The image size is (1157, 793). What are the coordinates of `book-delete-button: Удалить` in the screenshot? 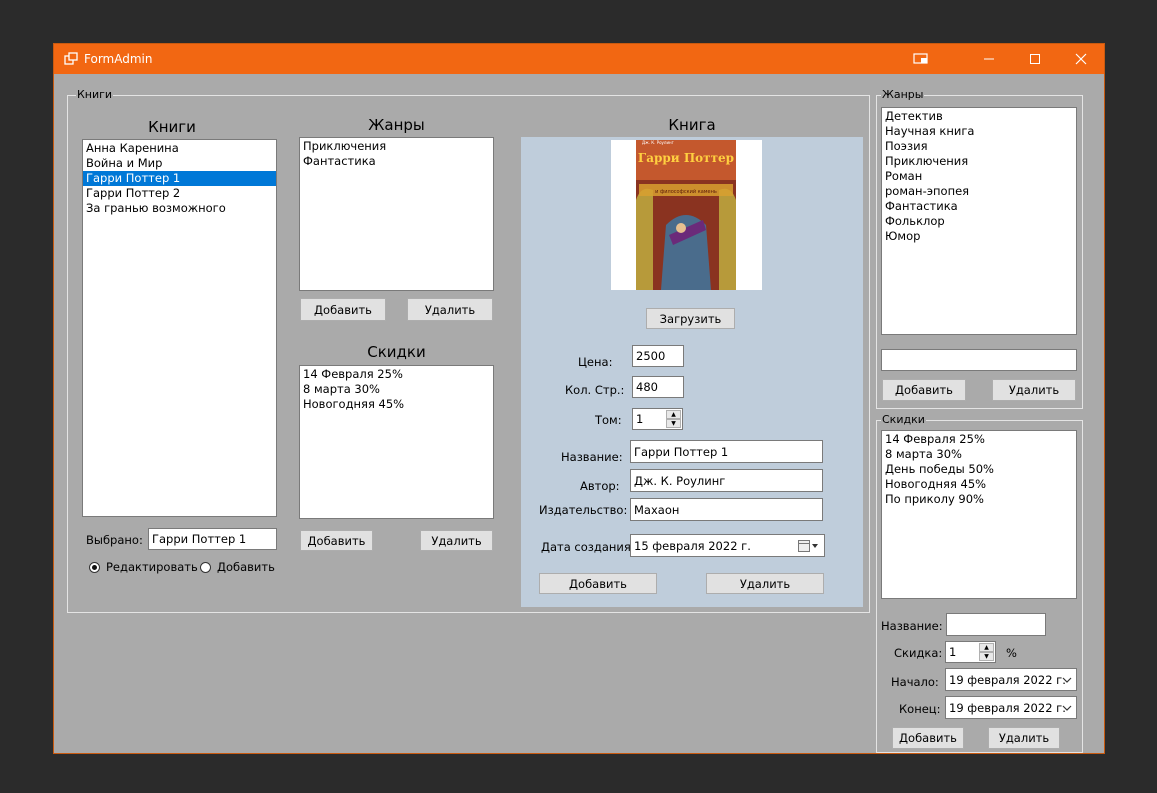 It's located at (765, 583).